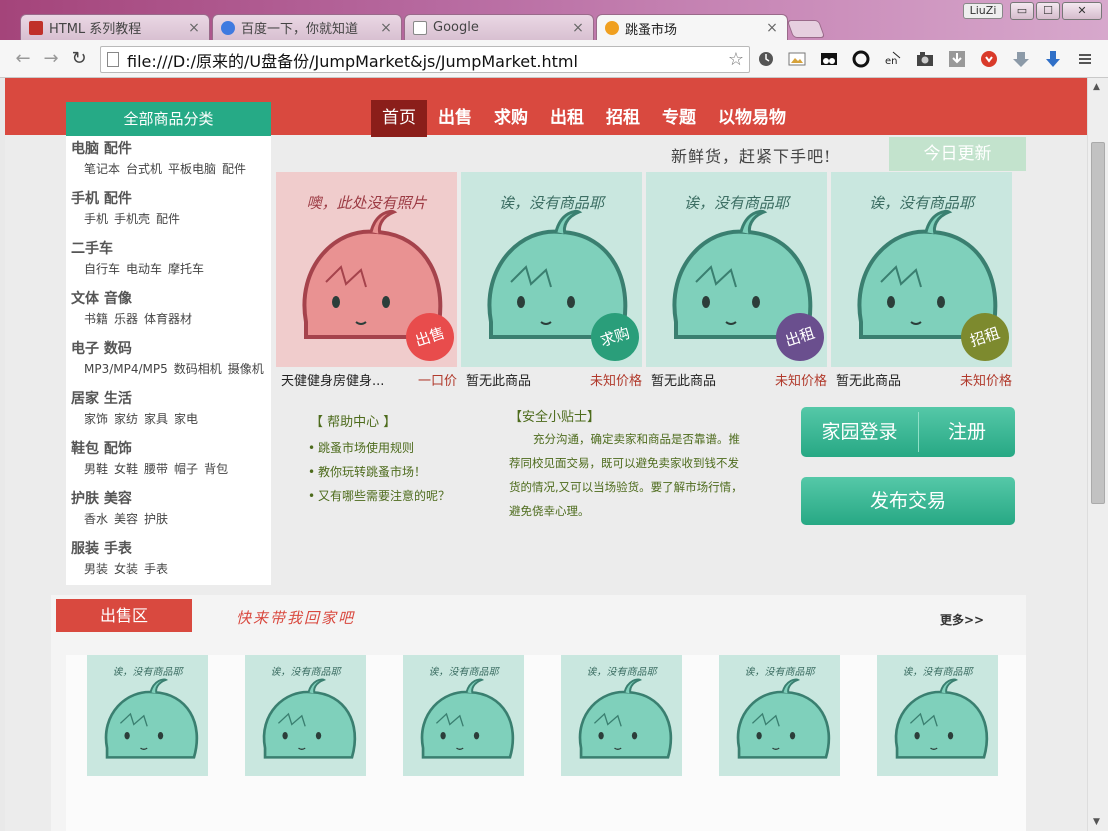 The height and width of the screenshot is (831, 1108). What do you see at coordinates (967, 432) in the screenshot?
I see `register-button: 注册` at bounding box center [967, 432].